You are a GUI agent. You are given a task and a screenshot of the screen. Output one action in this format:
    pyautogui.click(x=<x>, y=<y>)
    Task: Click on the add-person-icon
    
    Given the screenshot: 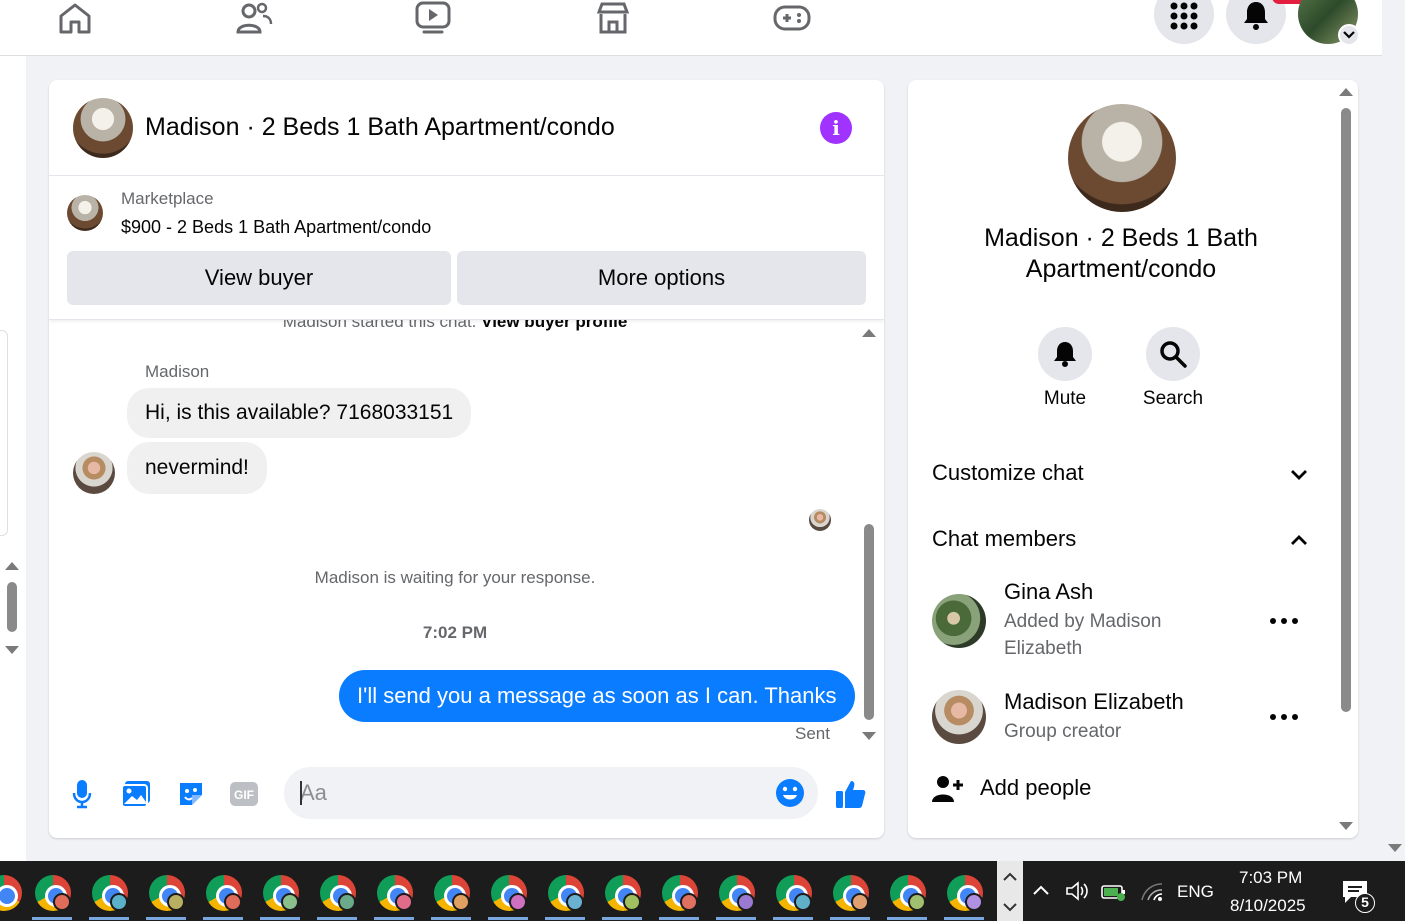 What is the action you would take?
    pyautogui.click(x=948, y=789)
    